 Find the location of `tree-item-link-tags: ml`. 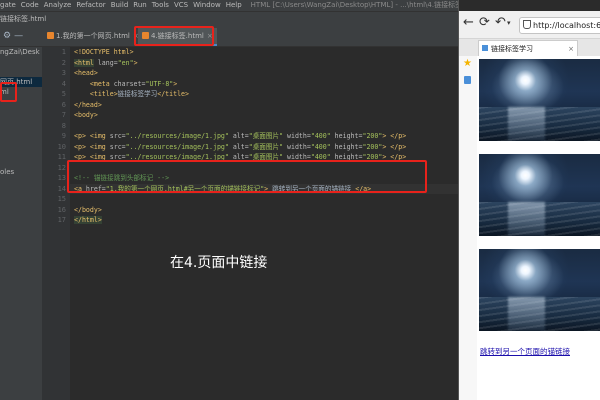

tree-item-link-tags: ml is located at coordinates (21, 92).